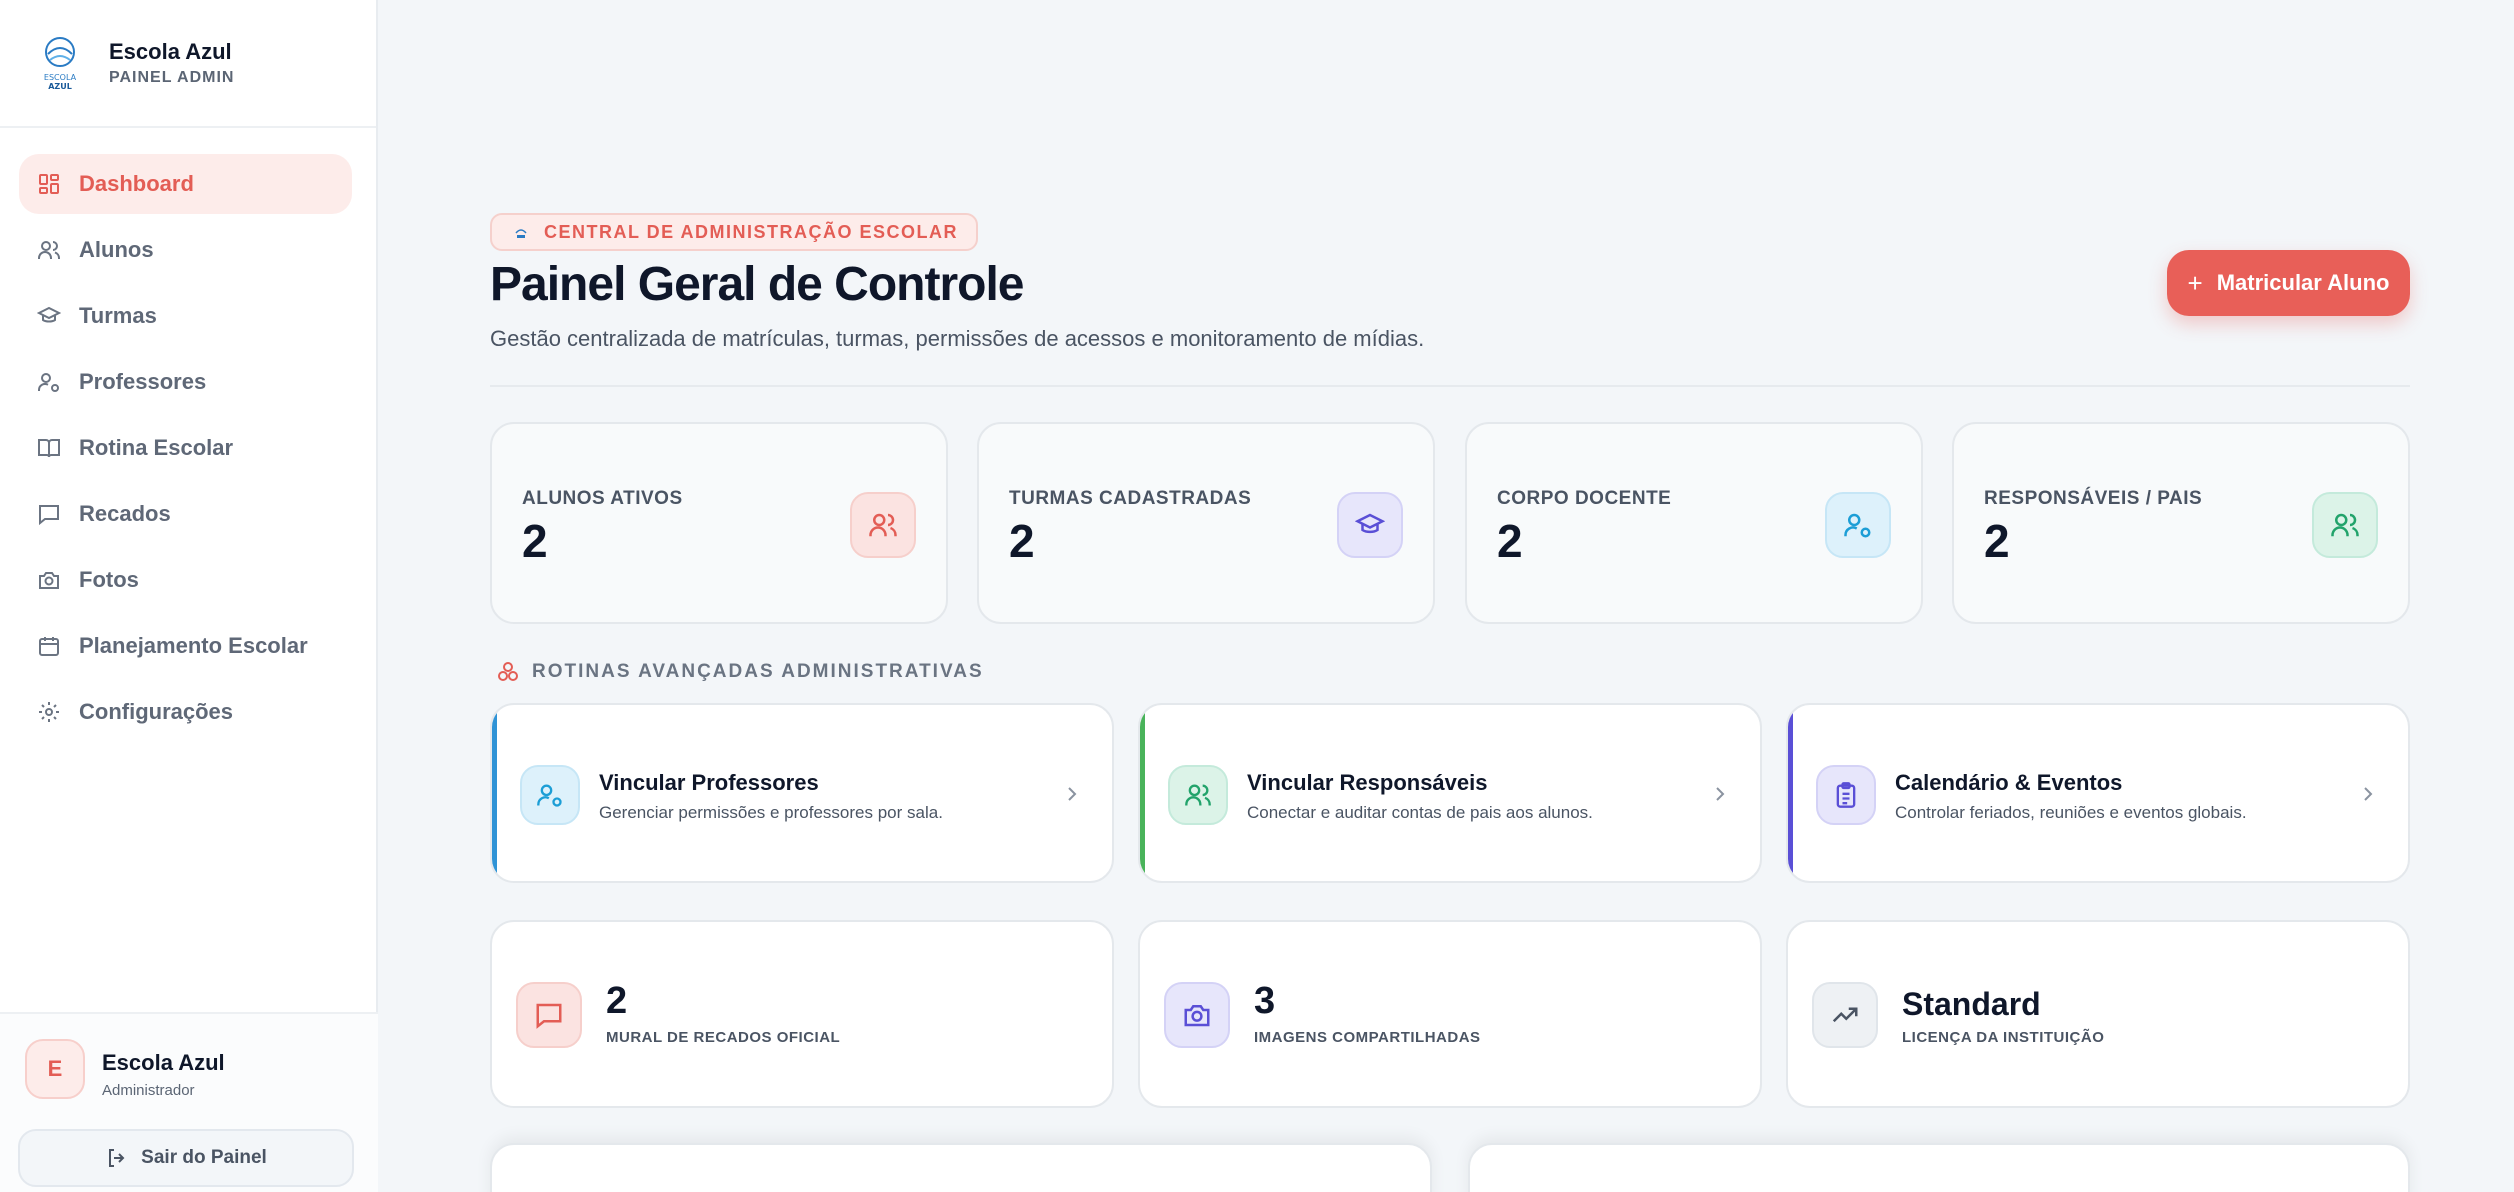  What do you see at coordinates (193, 645) in the screenshot?
I see `sidebar-item-label: Planejamento Escolar` at bounding box center [193, 645].